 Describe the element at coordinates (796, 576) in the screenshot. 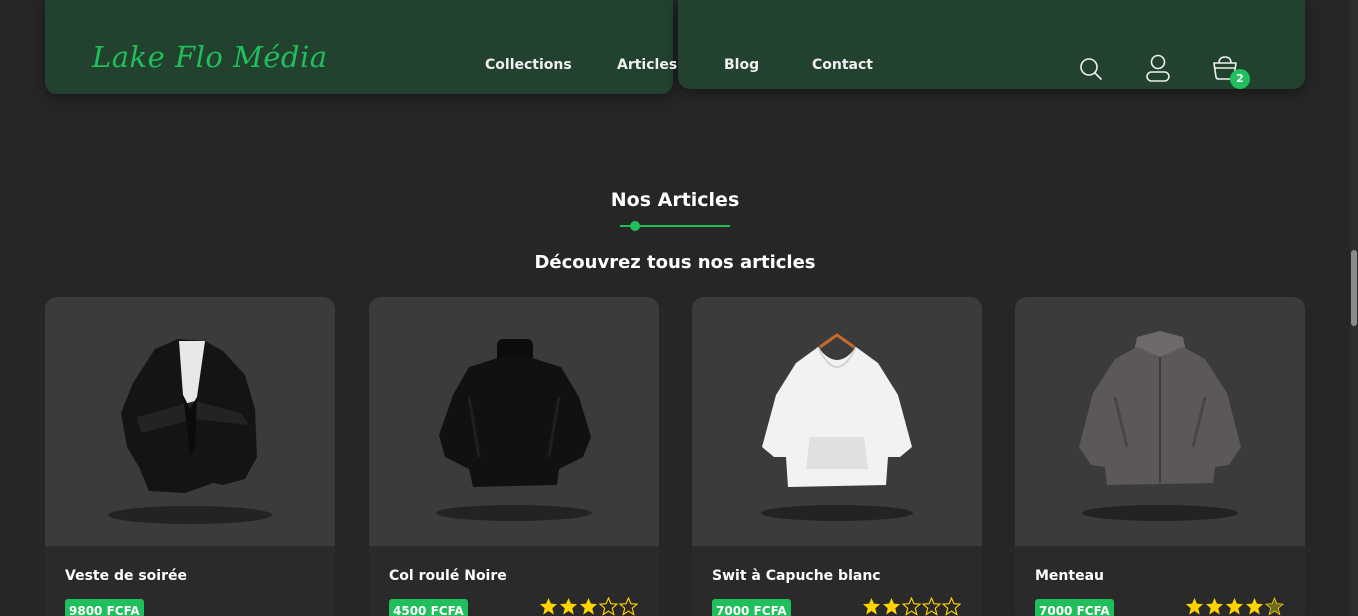

I see `product-name: Swit à Capuche blanc` at that location.